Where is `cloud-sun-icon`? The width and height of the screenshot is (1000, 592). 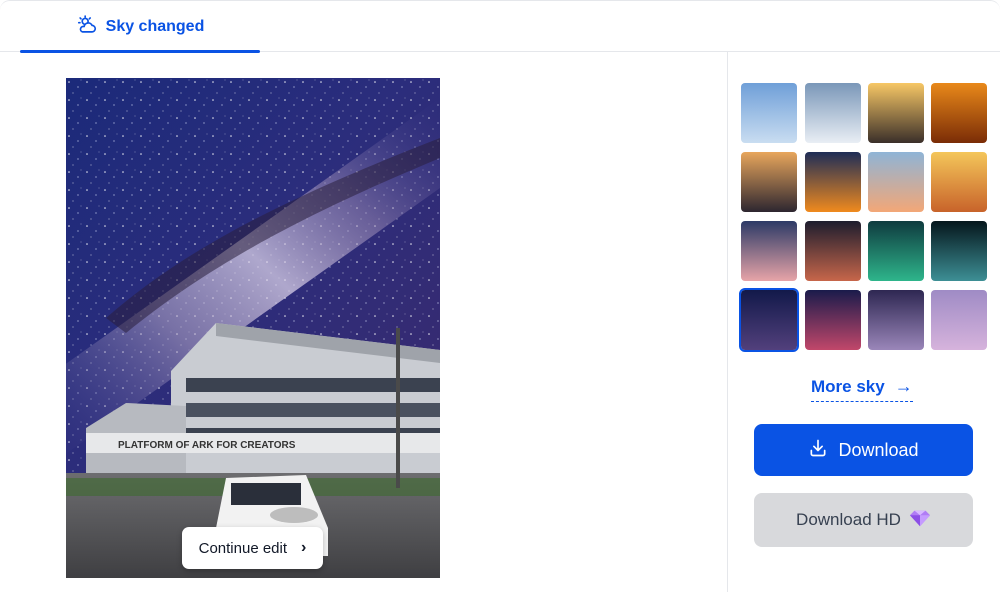
cloud-sun-icon is located at coordinates (87, 27).